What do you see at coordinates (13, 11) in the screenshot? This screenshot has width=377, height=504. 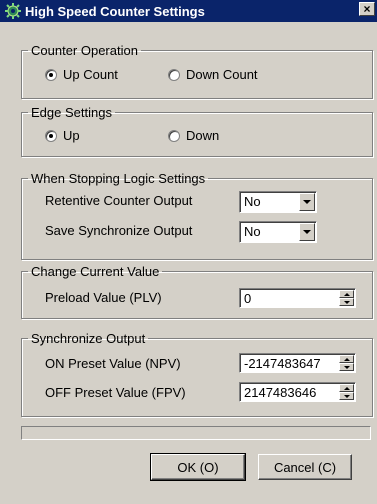 I see `gear-icon` at bounding box center [13, 11].